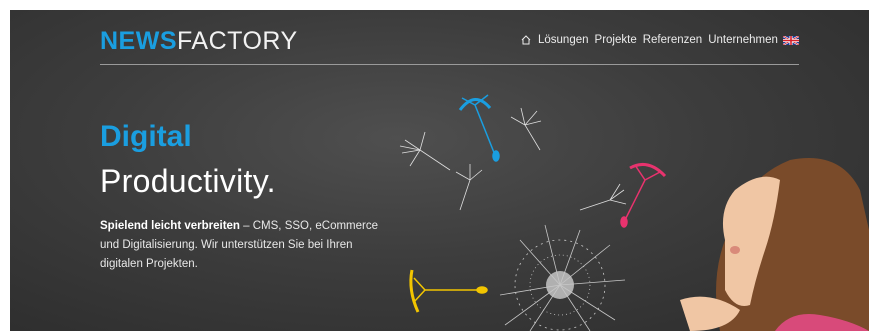 This screenshot has width=871, height=331. Describe the element at coordinates (562, 277) in the screenshot. I see `dandelion-head` at that location.